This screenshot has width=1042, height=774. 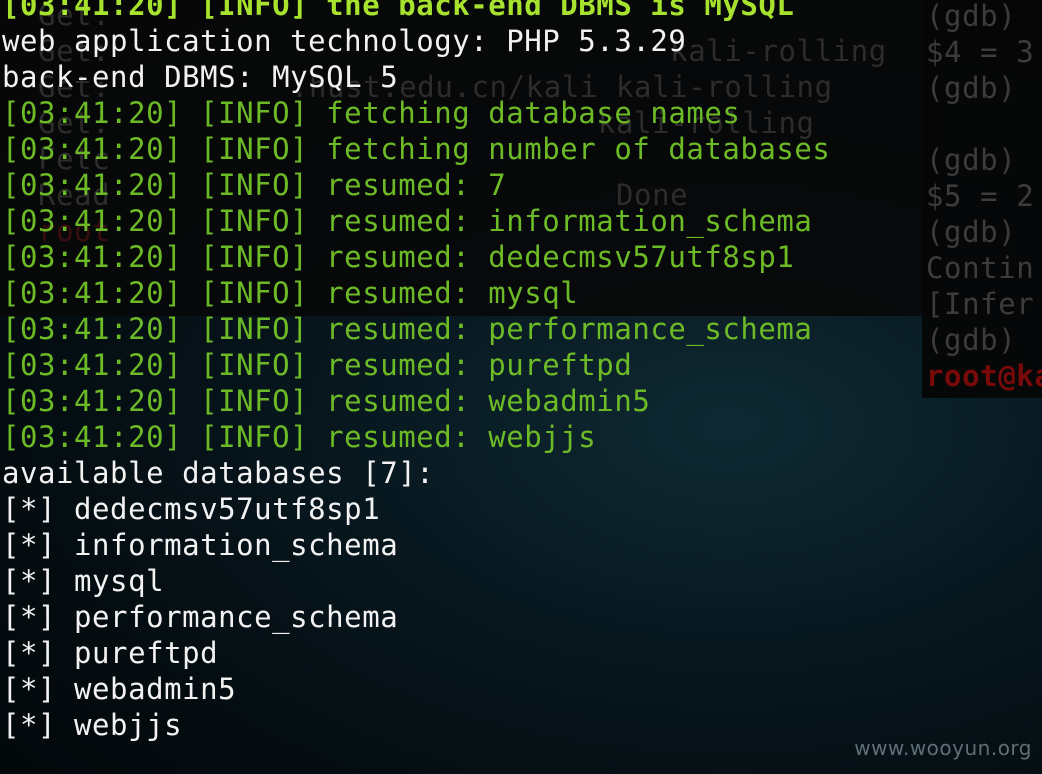 What do you see at coordinates (83, 581) in the screenshot?
I see `terminal-line: [*] mysql` at bounding box center [83, 581].